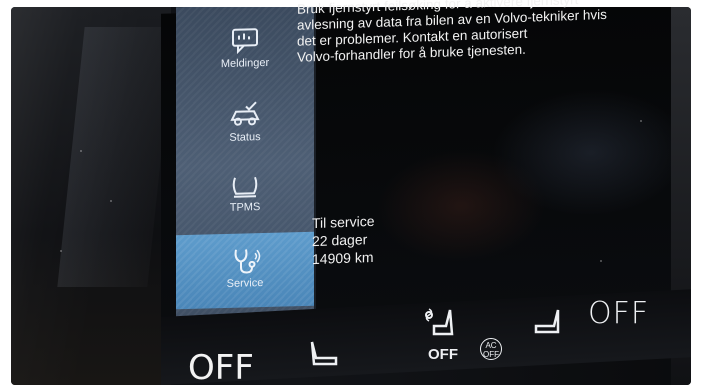  Describe the element at coordinates (245, 41) in the screenshot. I see `message-icon` at that location.